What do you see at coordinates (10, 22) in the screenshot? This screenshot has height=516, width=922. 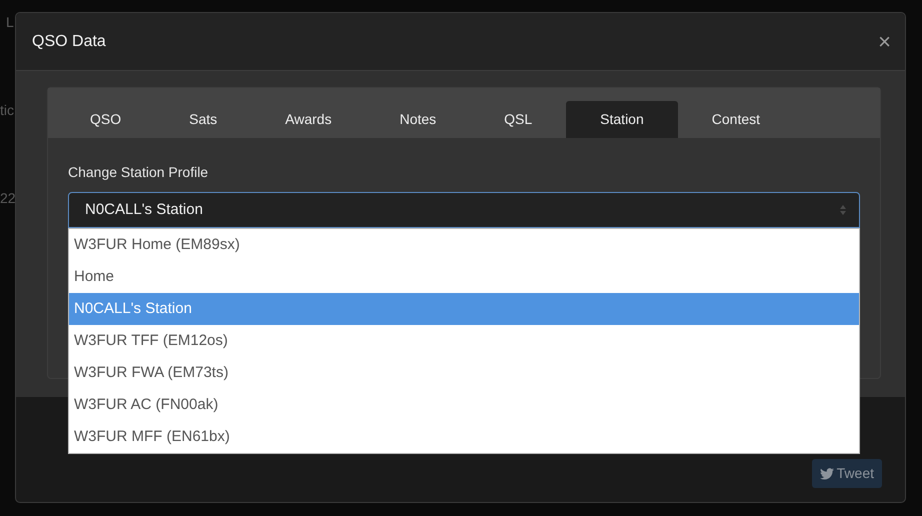 I see `background-text: L` at bounding box center [10, 22].